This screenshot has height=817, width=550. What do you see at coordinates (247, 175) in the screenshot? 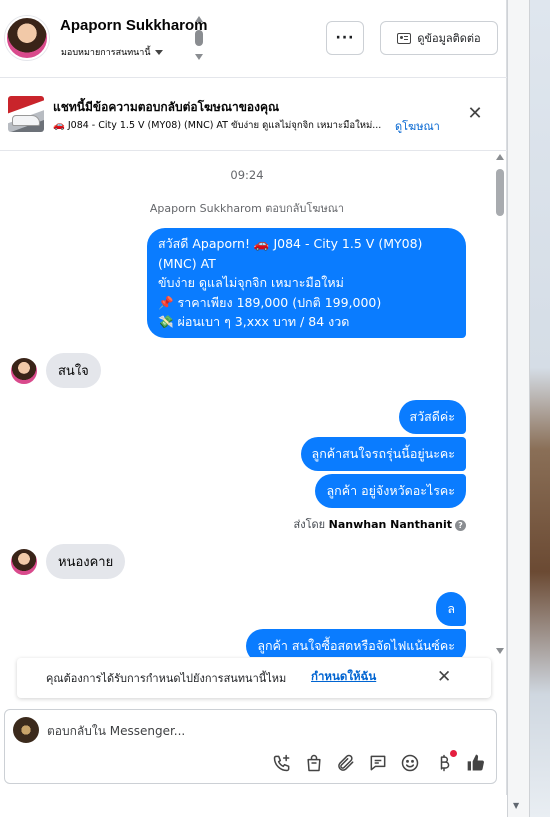
I see `message-timestamp: 09:24` at bounding box center [247, 175].